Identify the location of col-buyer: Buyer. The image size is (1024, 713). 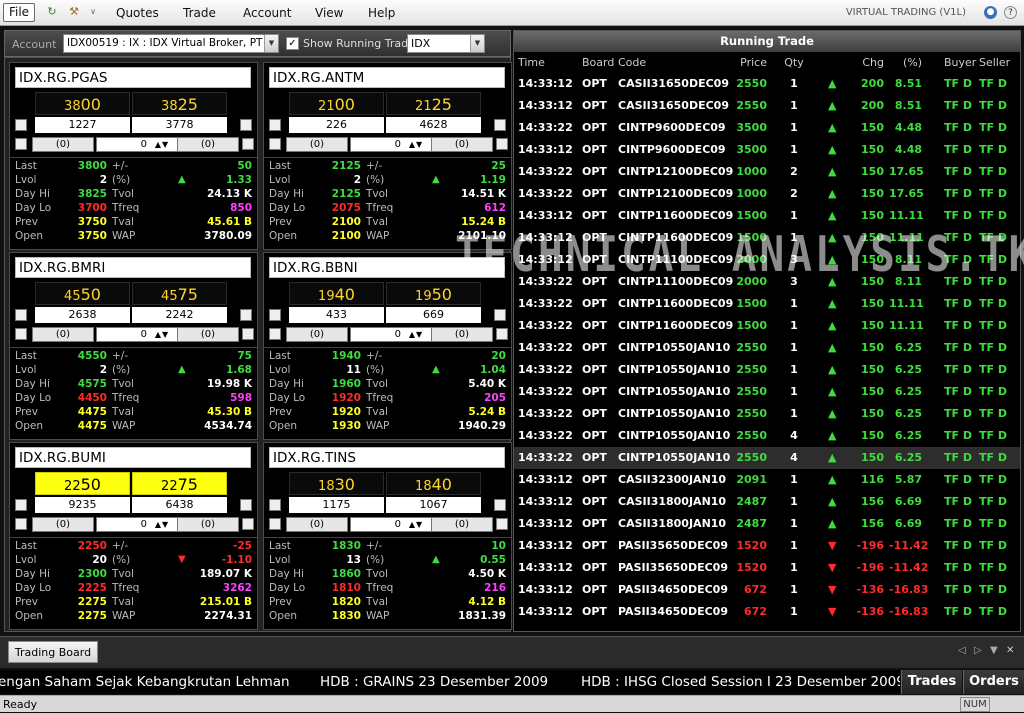
(960, 63).